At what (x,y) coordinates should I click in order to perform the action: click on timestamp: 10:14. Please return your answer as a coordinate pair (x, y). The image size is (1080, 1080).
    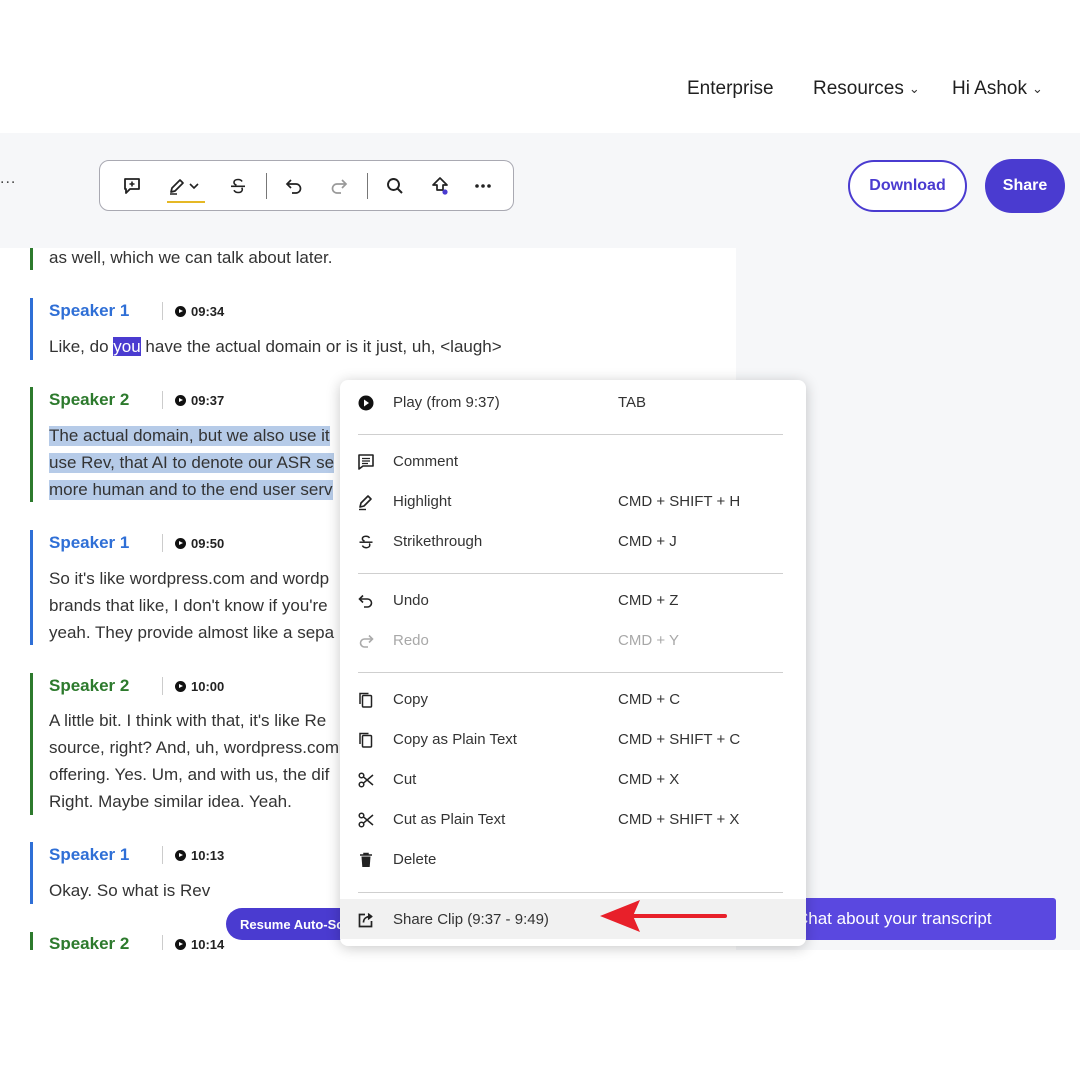
    Looking at the image, I should click on (193, 942).